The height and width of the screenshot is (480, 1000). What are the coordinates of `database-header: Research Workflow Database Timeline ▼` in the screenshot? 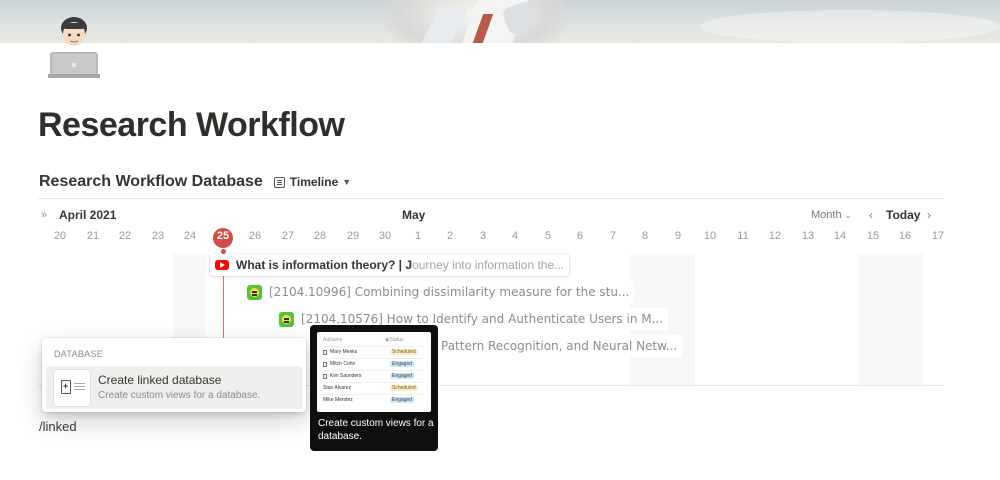 It's located at (195, 182).